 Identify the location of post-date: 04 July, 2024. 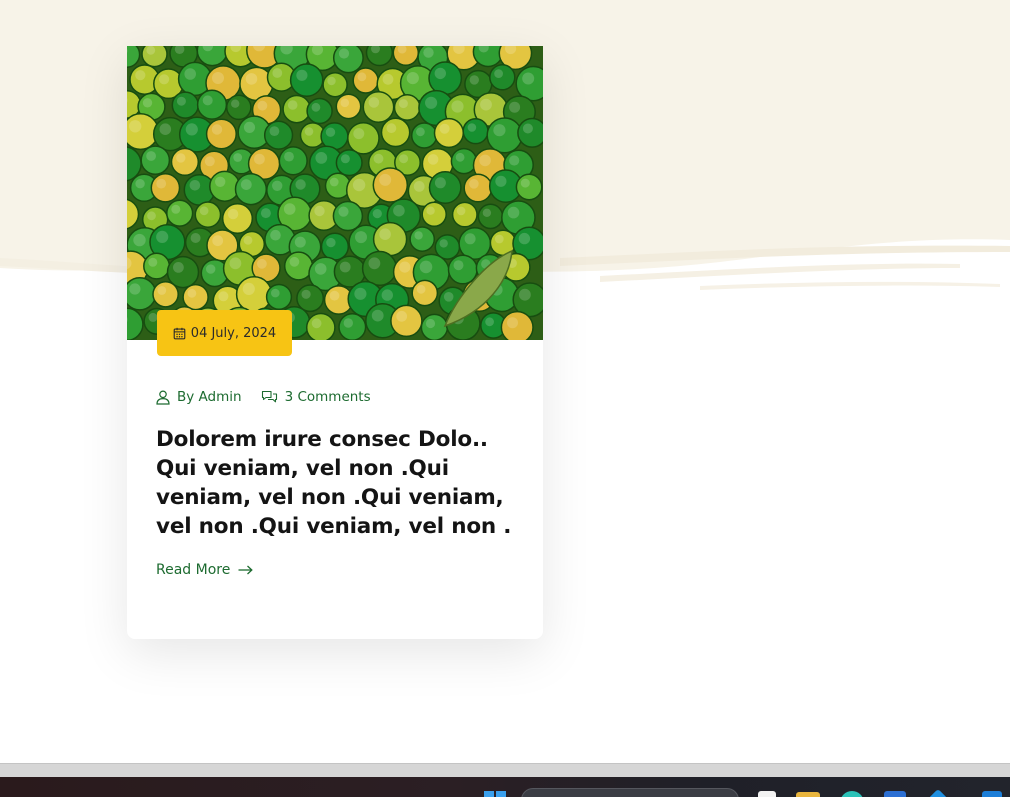
(233, 333).